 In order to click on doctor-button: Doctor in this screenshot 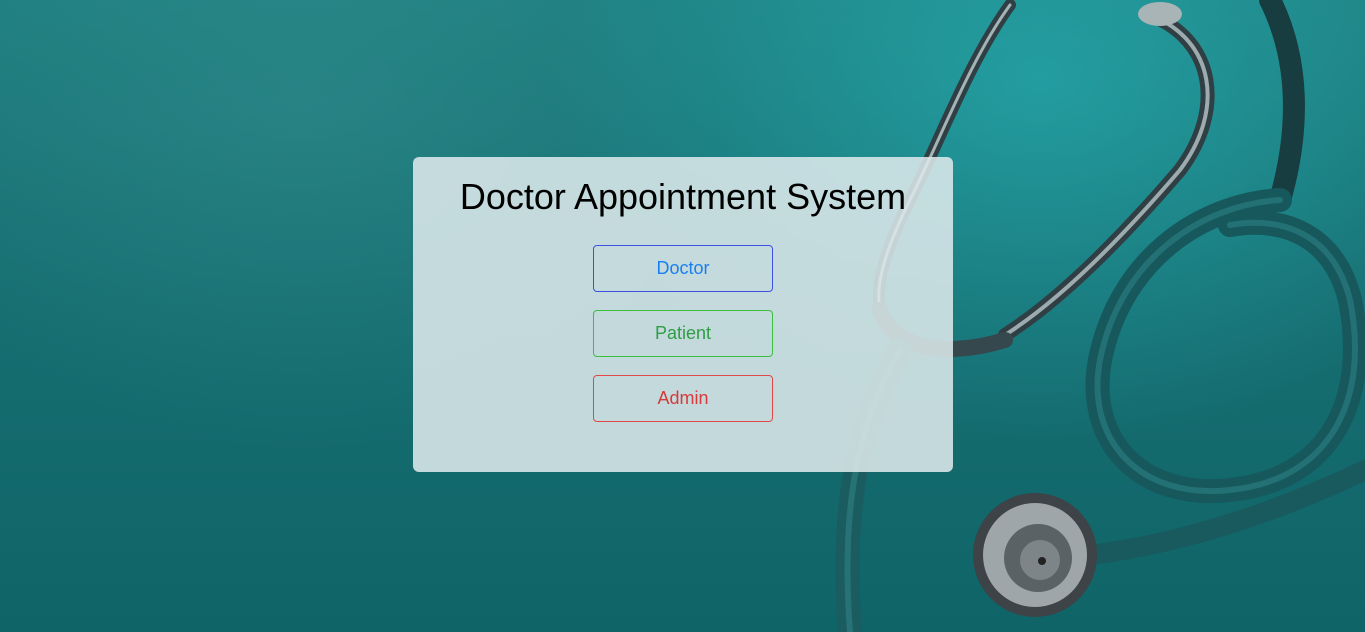, I will do `click(683, 268)`.